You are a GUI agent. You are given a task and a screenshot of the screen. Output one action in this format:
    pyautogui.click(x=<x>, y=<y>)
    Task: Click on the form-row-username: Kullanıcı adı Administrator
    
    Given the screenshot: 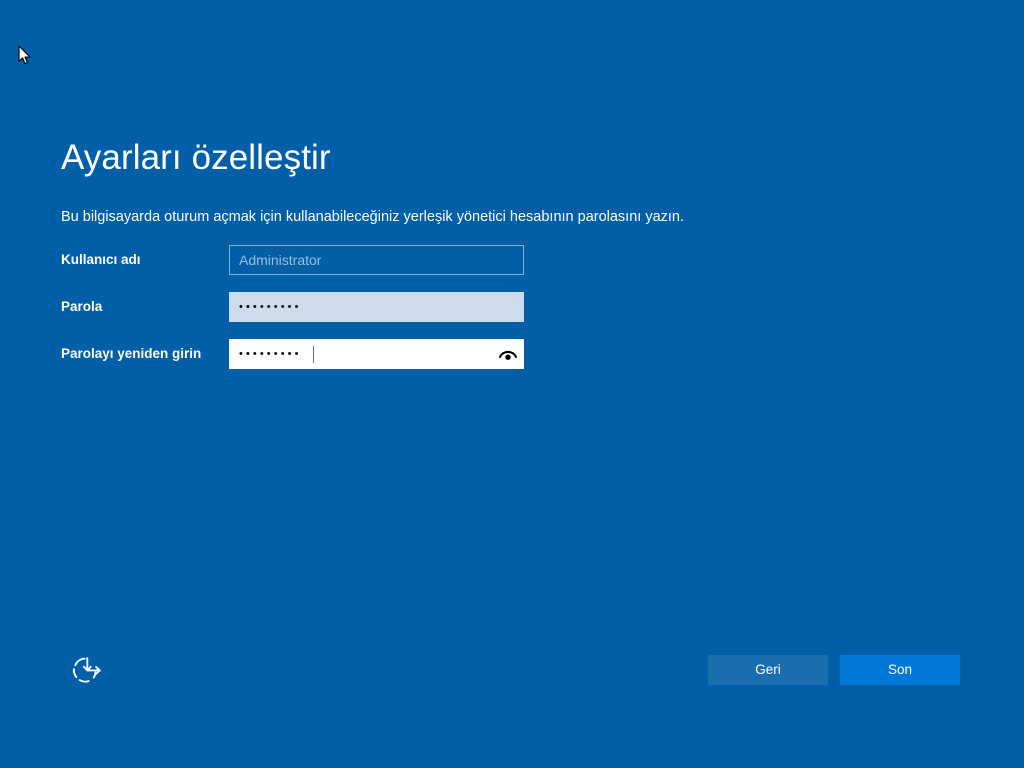 What is the action you would take?
    pyautogui.click(x=296, y=260)
    